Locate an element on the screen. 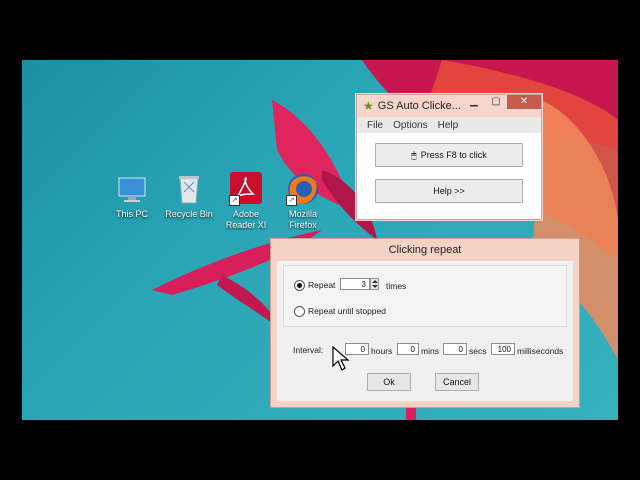  help-button: Help >> is located at coordinates (449, 191).